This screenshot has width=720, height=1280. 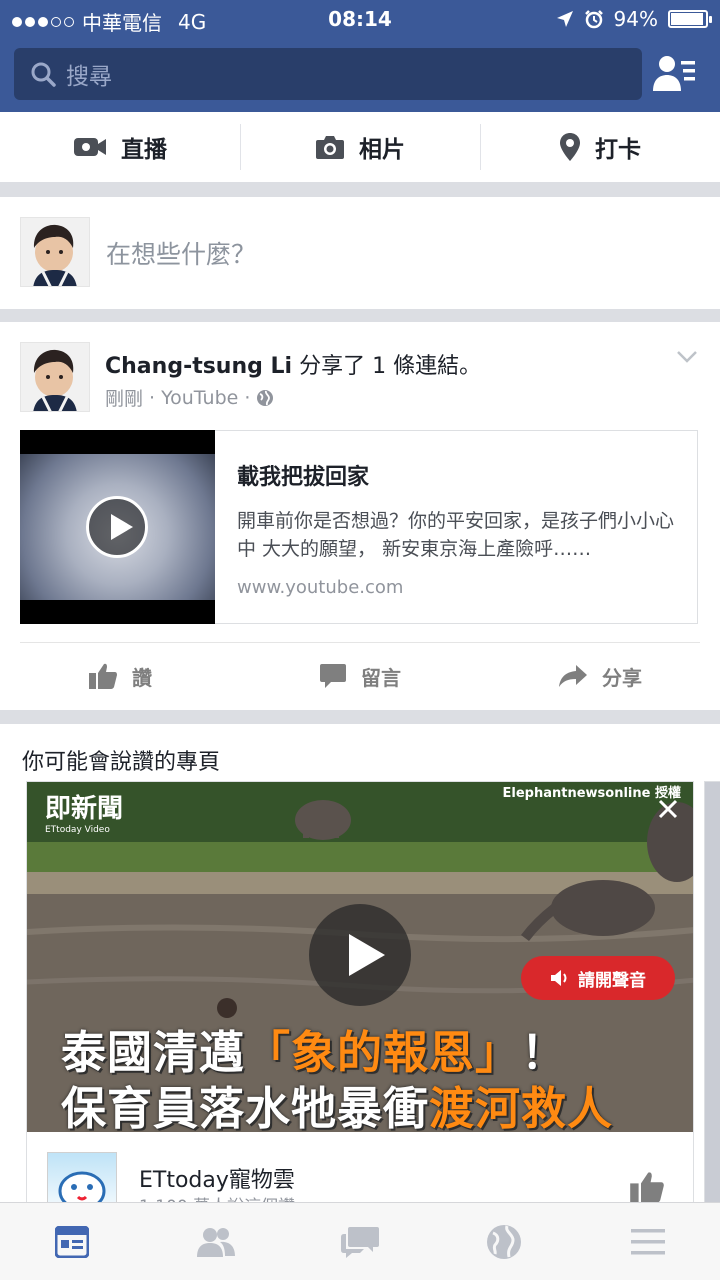 I want to click on tab-news-feed, so click(x=72, y=1241).